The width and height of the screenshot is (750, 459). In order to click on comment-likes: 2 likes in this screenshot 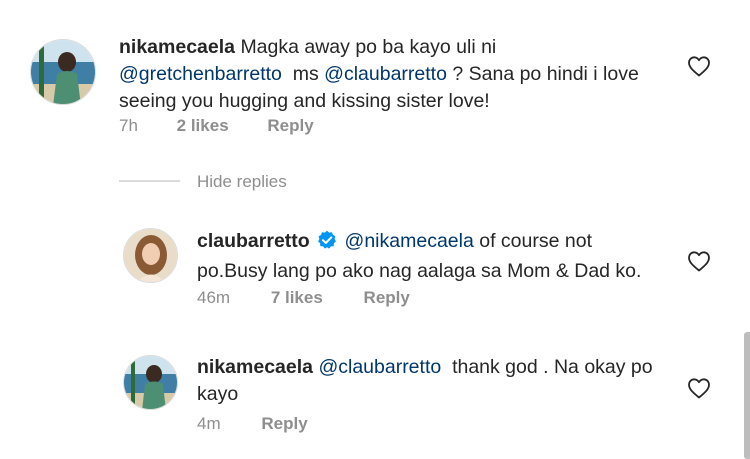, I will do `click(203, 125)`.